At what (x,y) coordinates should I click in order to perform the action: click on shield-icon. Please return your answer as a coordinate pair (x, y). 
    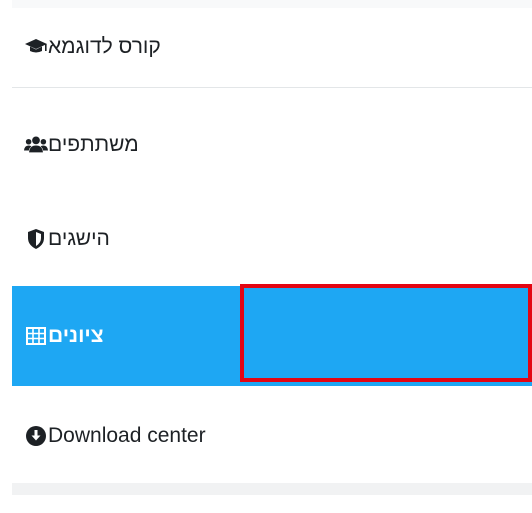
    Looking at the image, I should click on (36, 239).